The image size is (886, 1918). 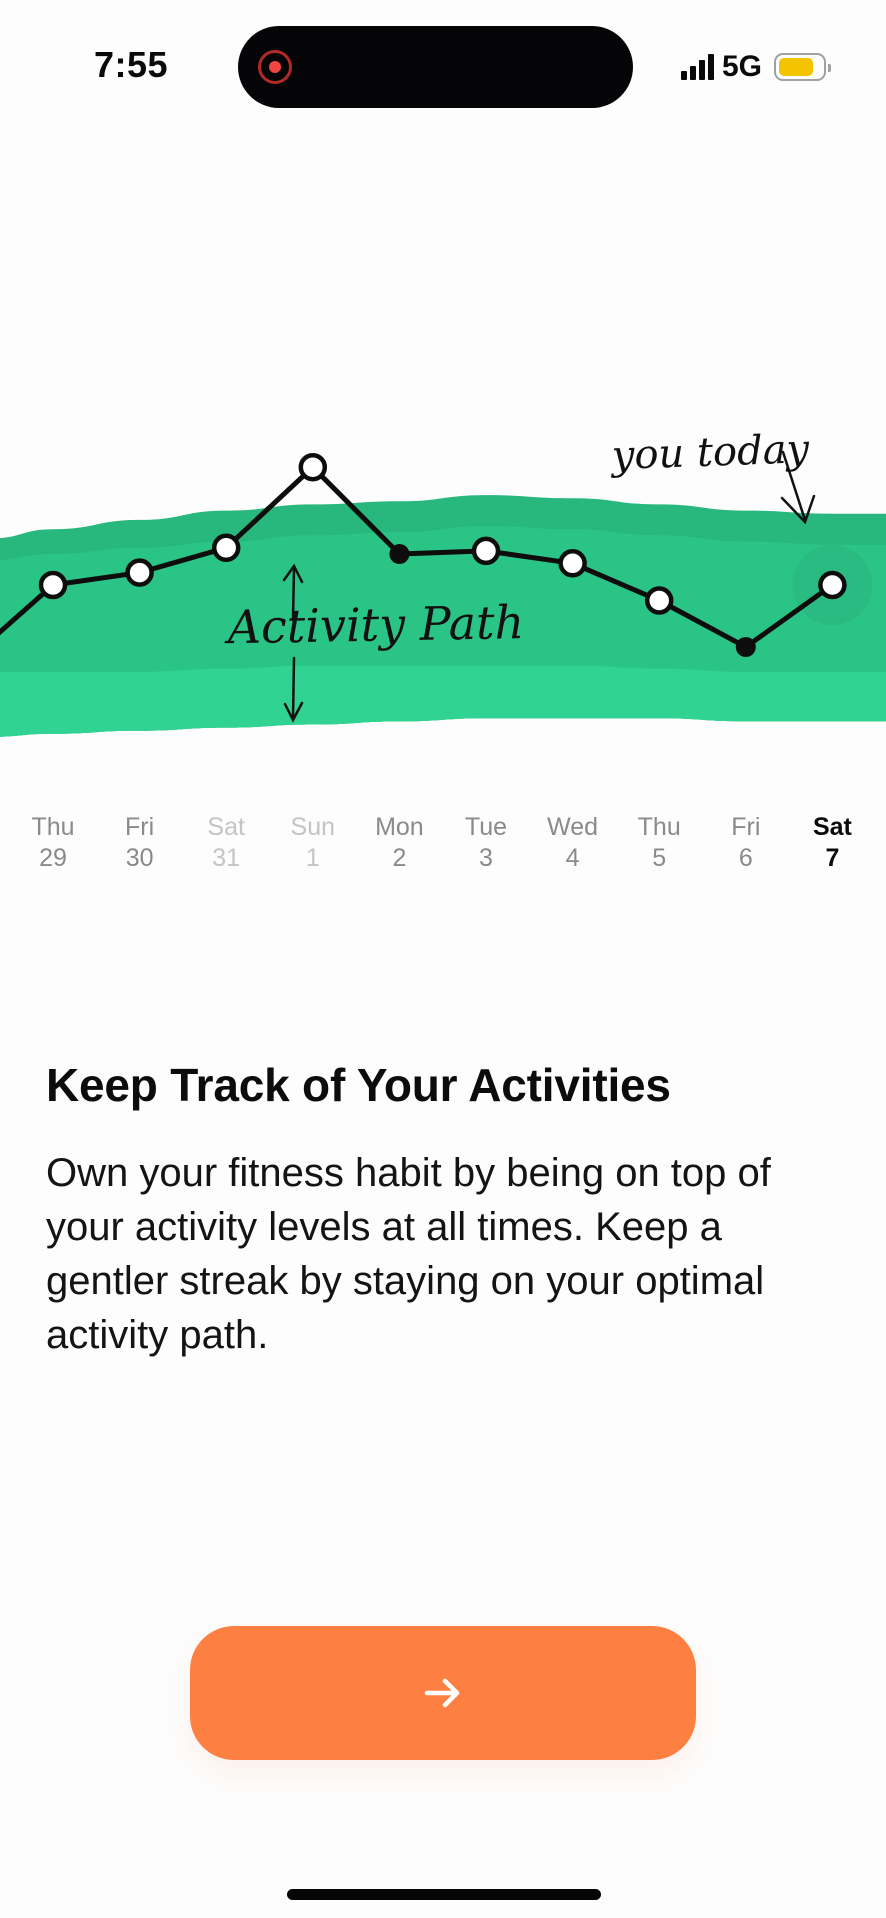 I want to click on battery-level, so click(x=796, y=67).